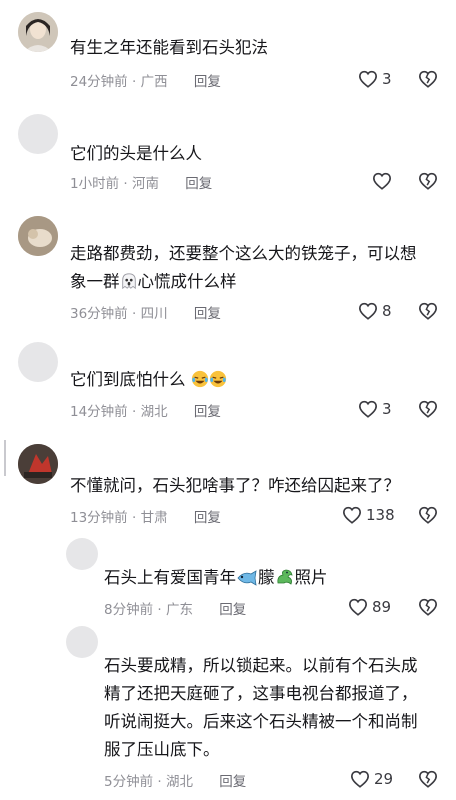 This screenshot has width=456, height=800. I want to click on comment-time: 36分钟前, so click(99, 314).